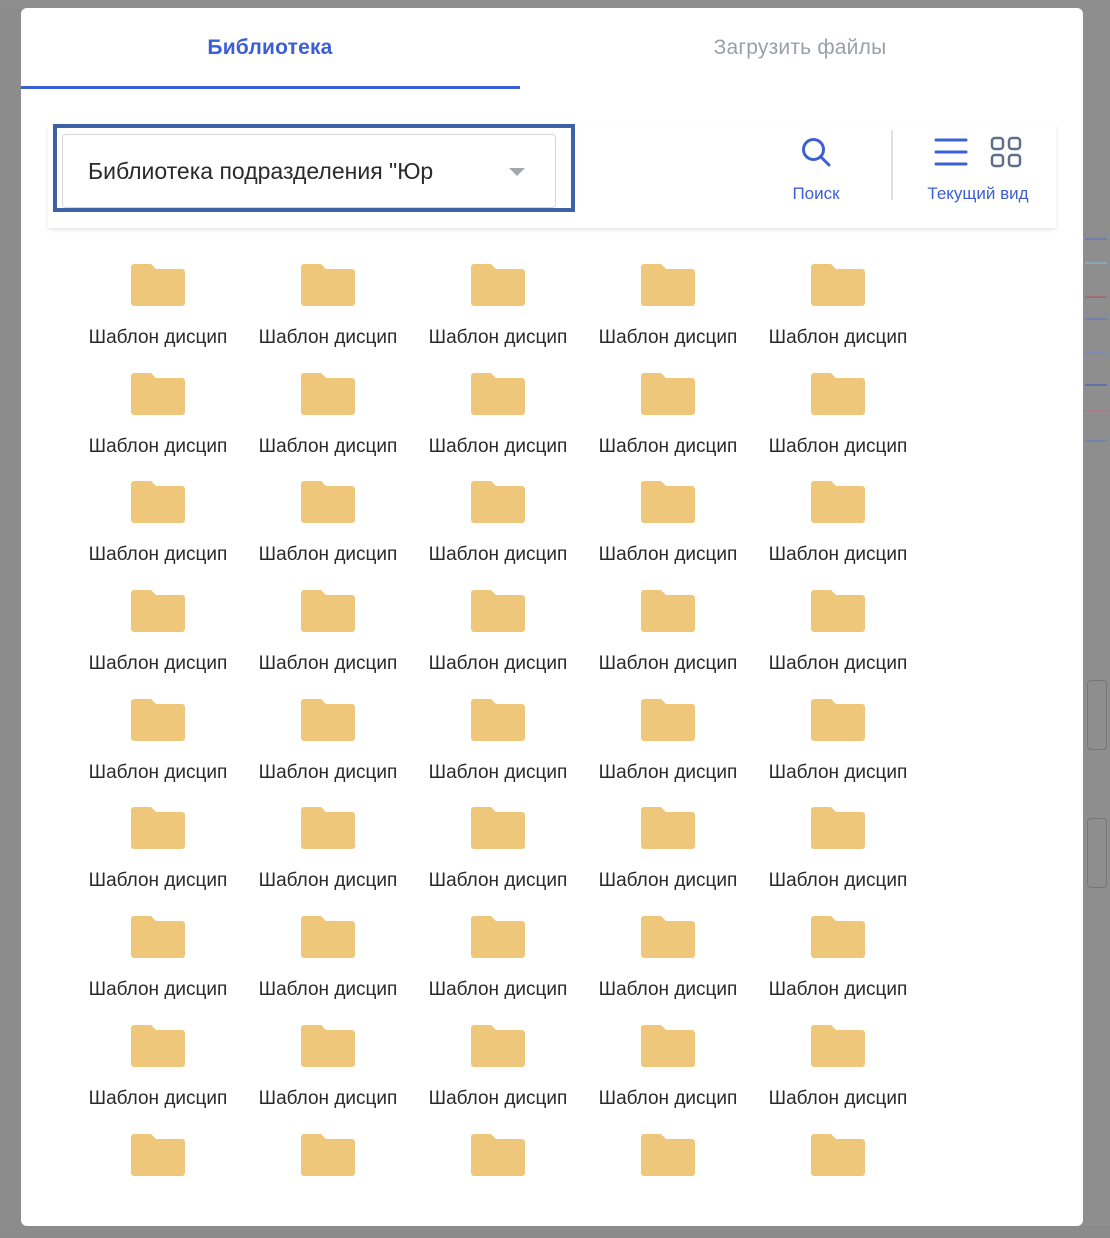 This screenshot has width=1110, height=1238. I want to click on search-button: Поиск, so click(816, 168).